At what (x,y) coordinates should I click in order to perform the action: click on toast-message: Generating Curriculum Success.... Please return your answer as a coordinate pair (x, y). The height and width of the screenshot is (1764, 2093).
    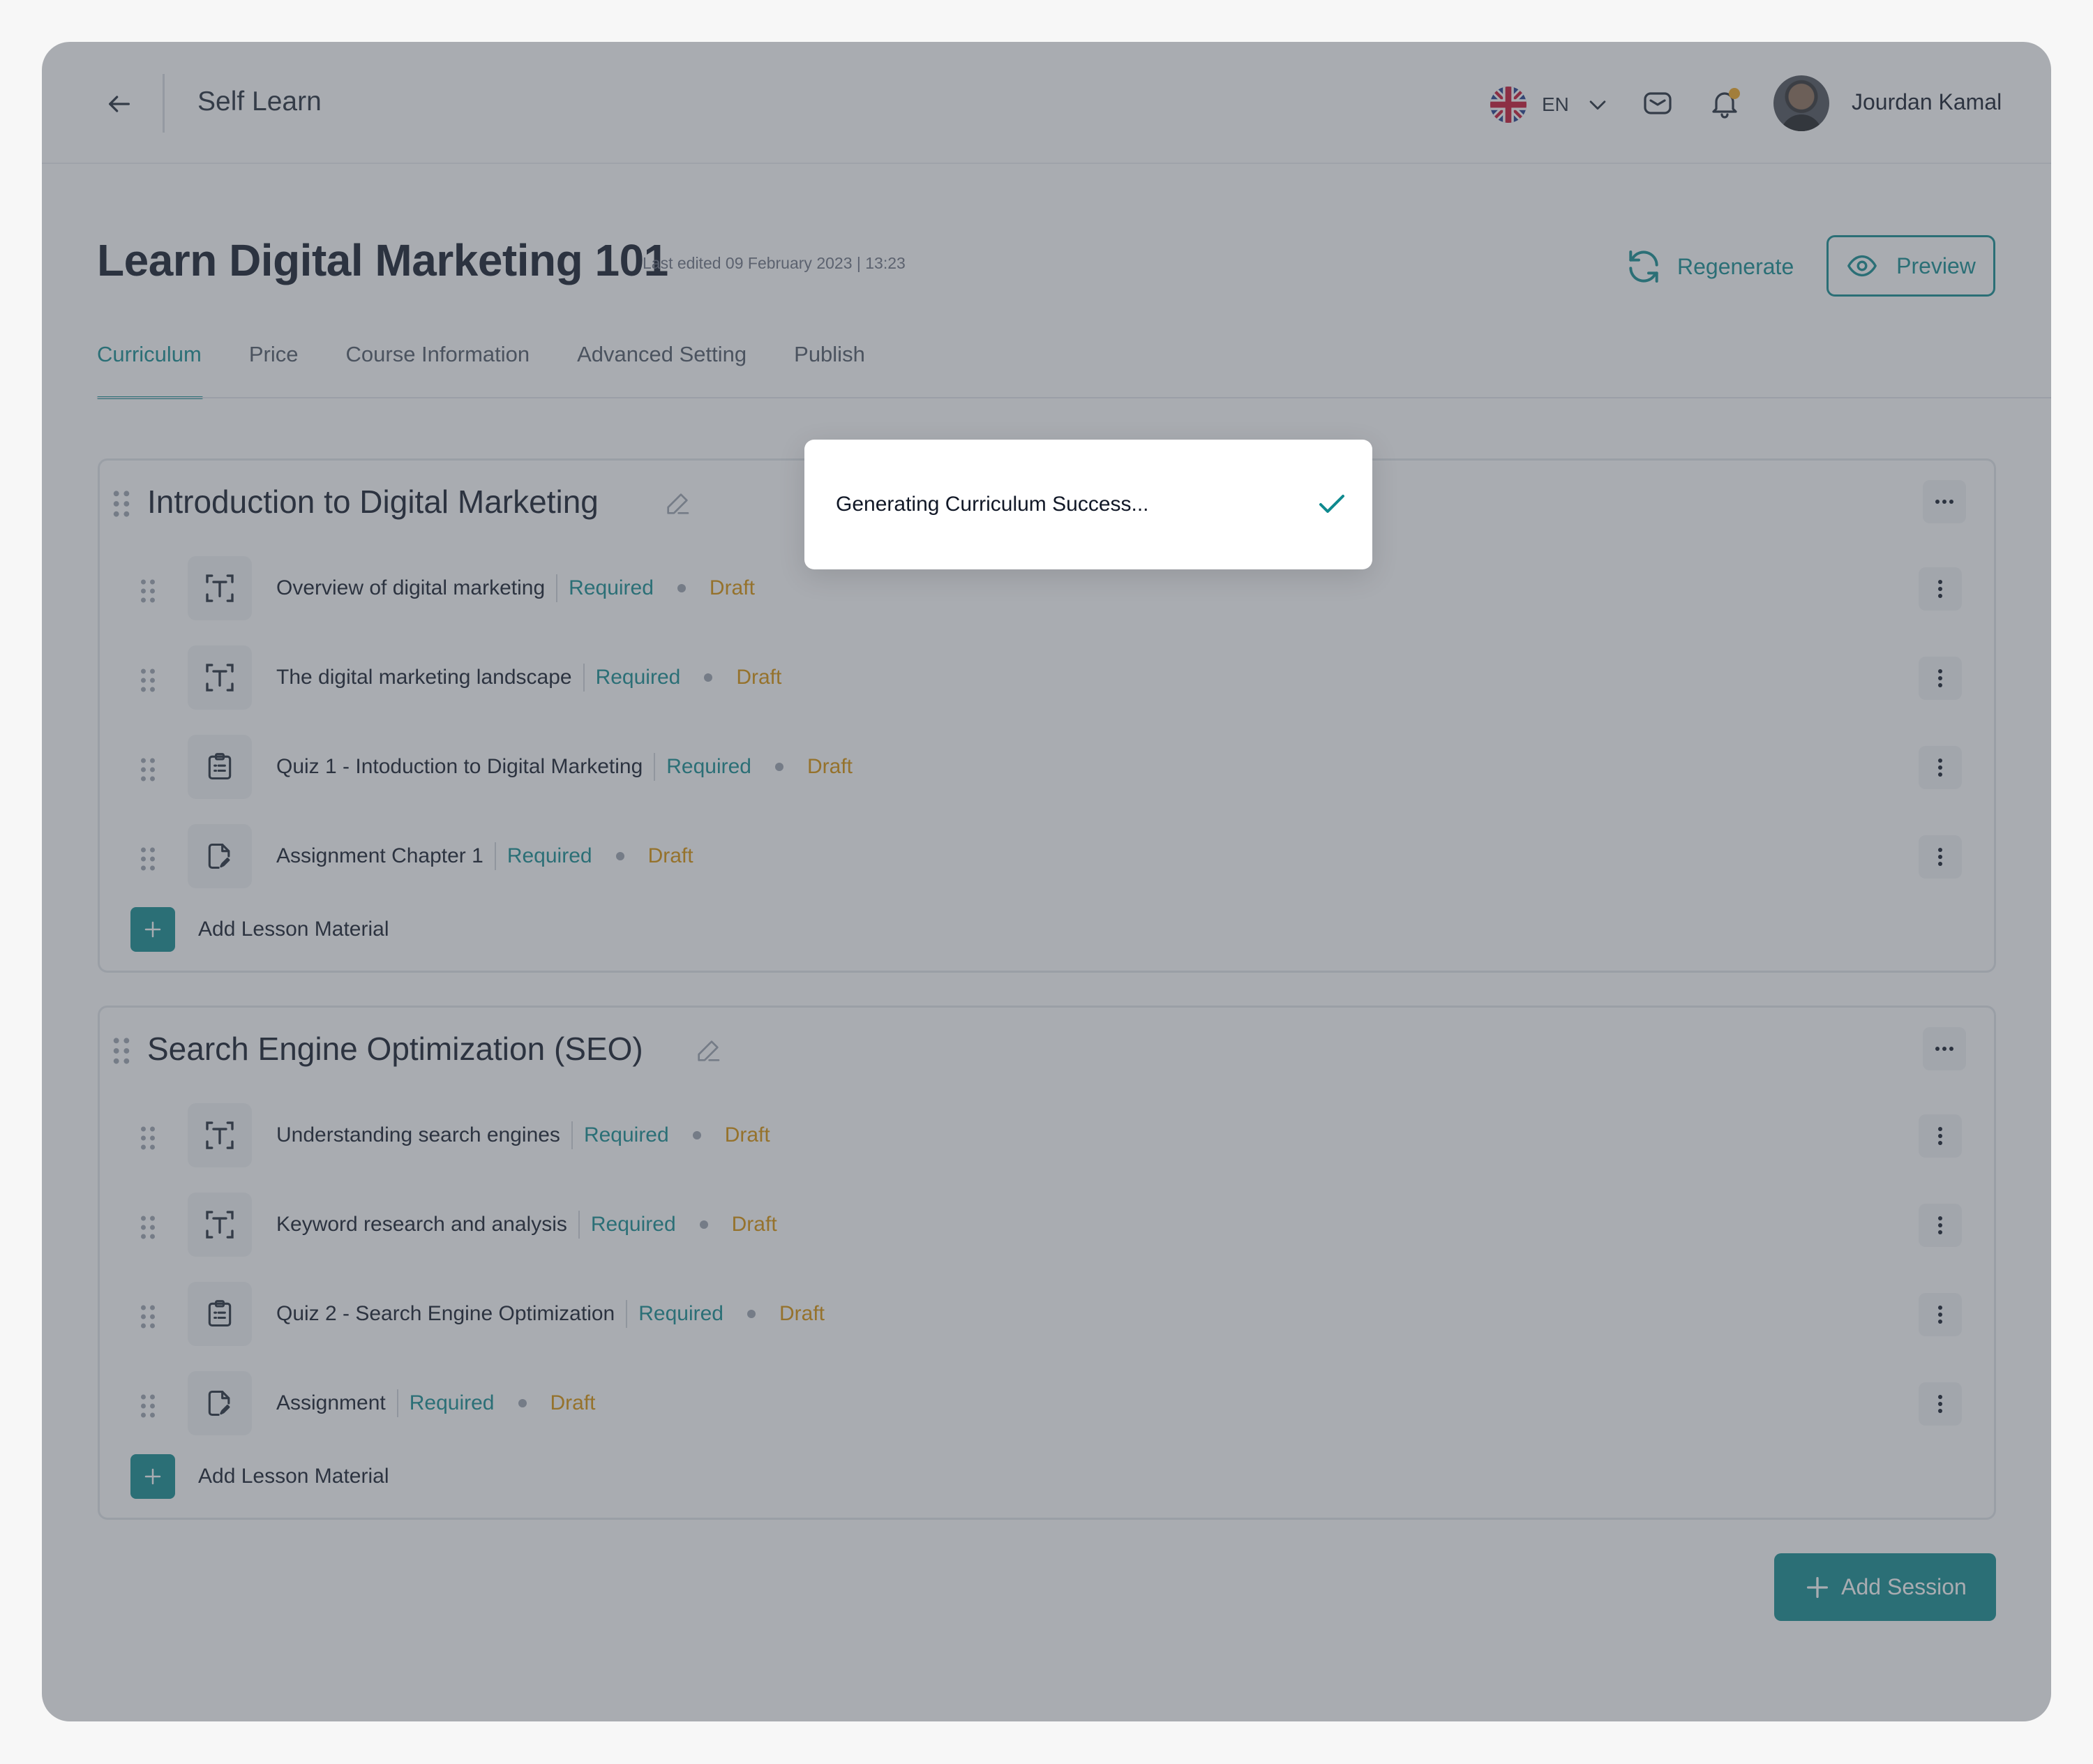
    Looking at the image, I should click on (992, 505).